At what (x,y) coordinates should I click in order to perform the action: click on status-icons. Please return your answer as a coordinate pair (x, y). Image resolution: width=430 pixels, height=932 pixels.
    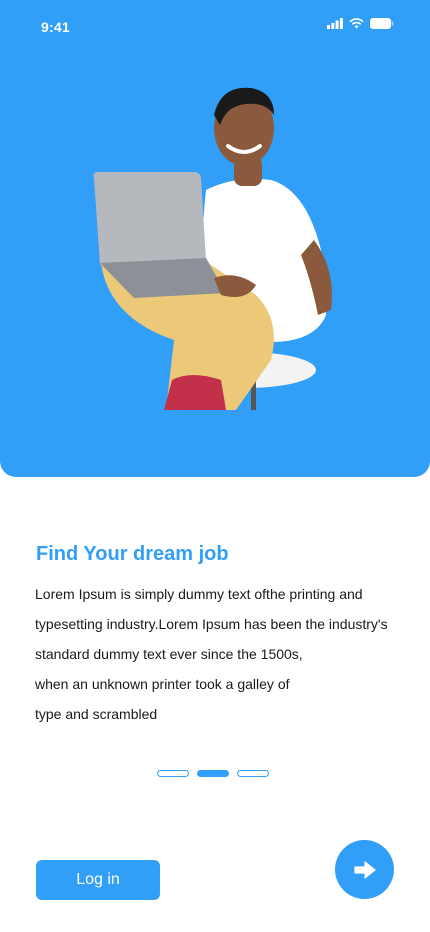
    Looking at the image, I should click on (360, 23).